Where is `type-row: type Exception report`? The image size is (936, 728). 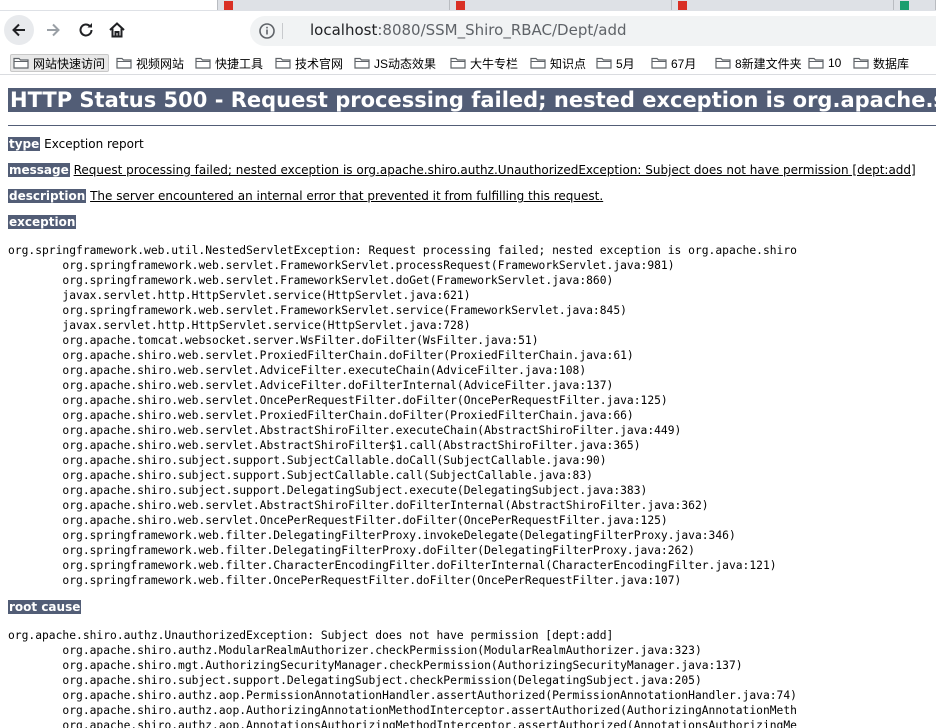
type-row: type Exception report is located at coordinates (76, 144).